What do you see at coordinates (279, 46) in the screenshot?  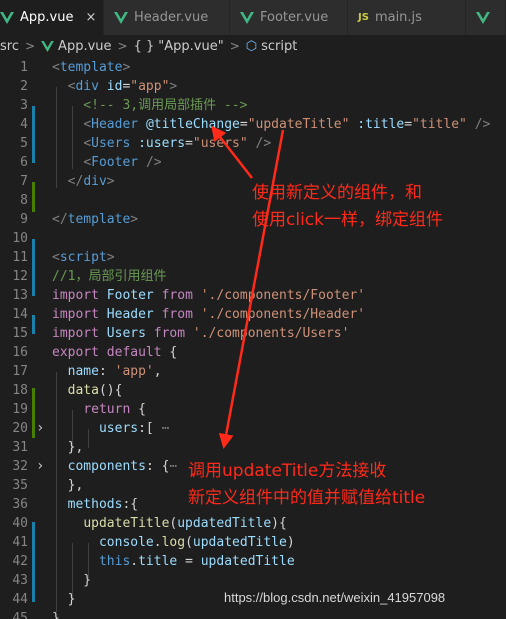 I see `breadcrumb-section: script` at bounding box center [279, 46].